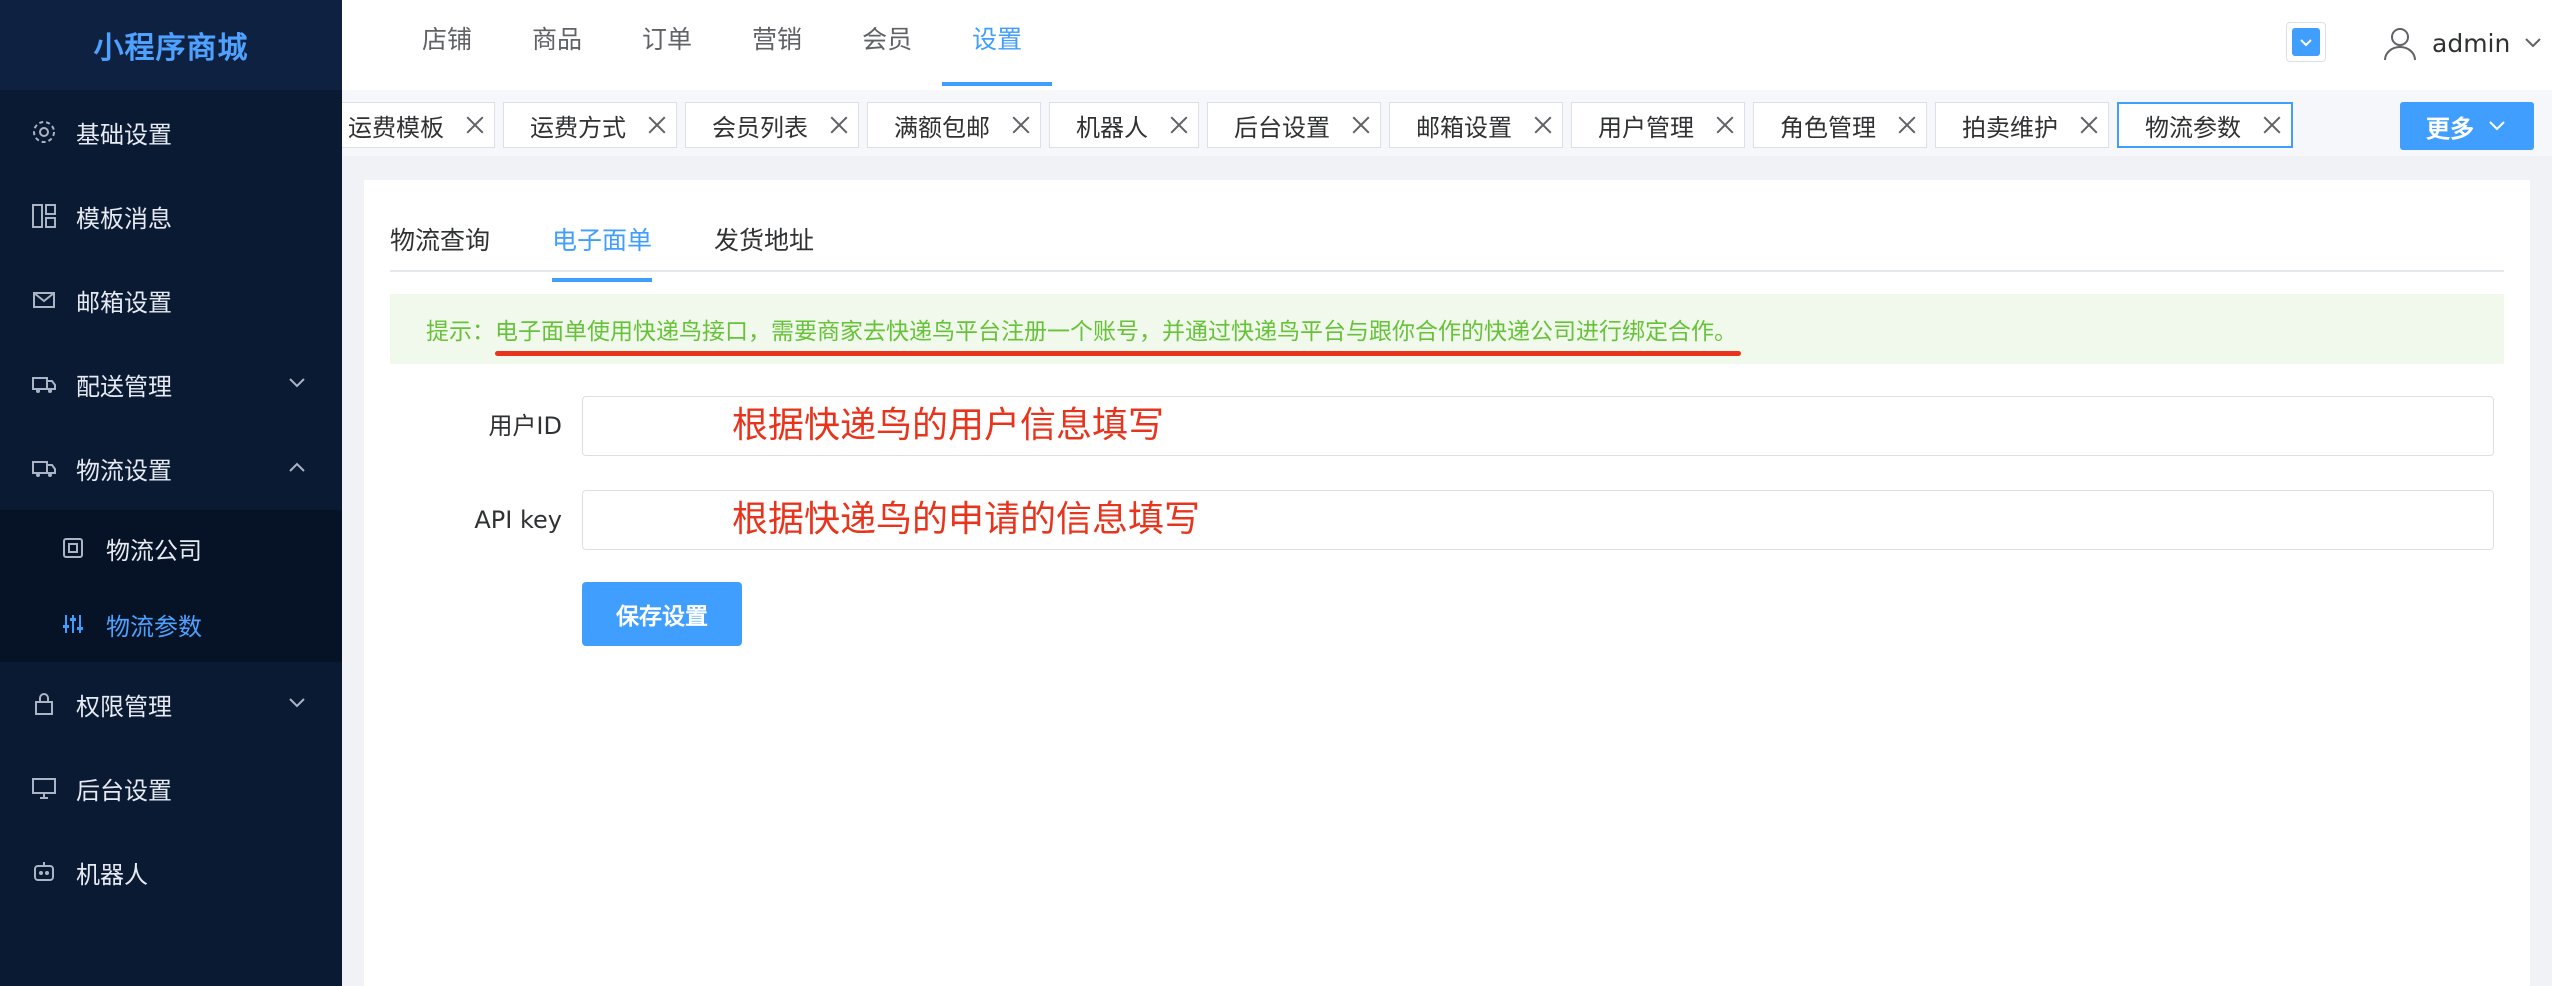 This screenshot has width=2552, height=986. I want to click on nav-store: 店铺, so click(447, 45).